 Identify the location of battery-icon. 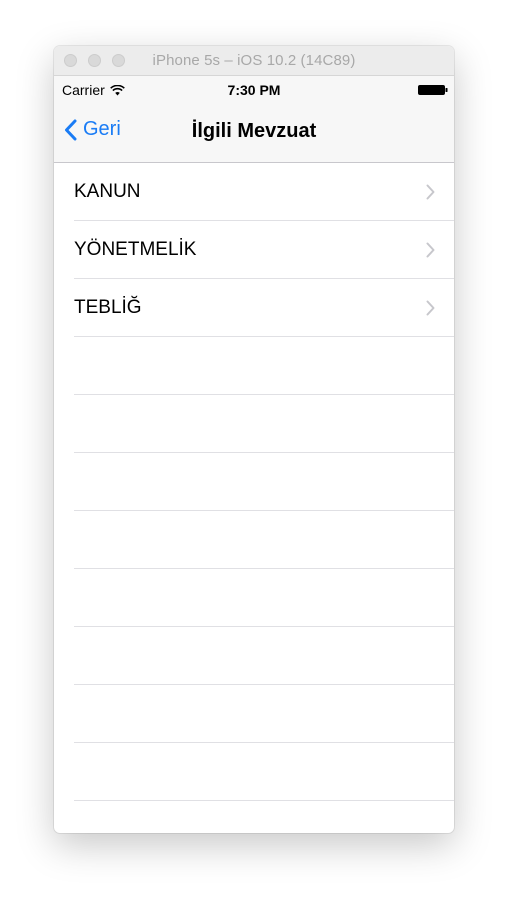
(433, 90).